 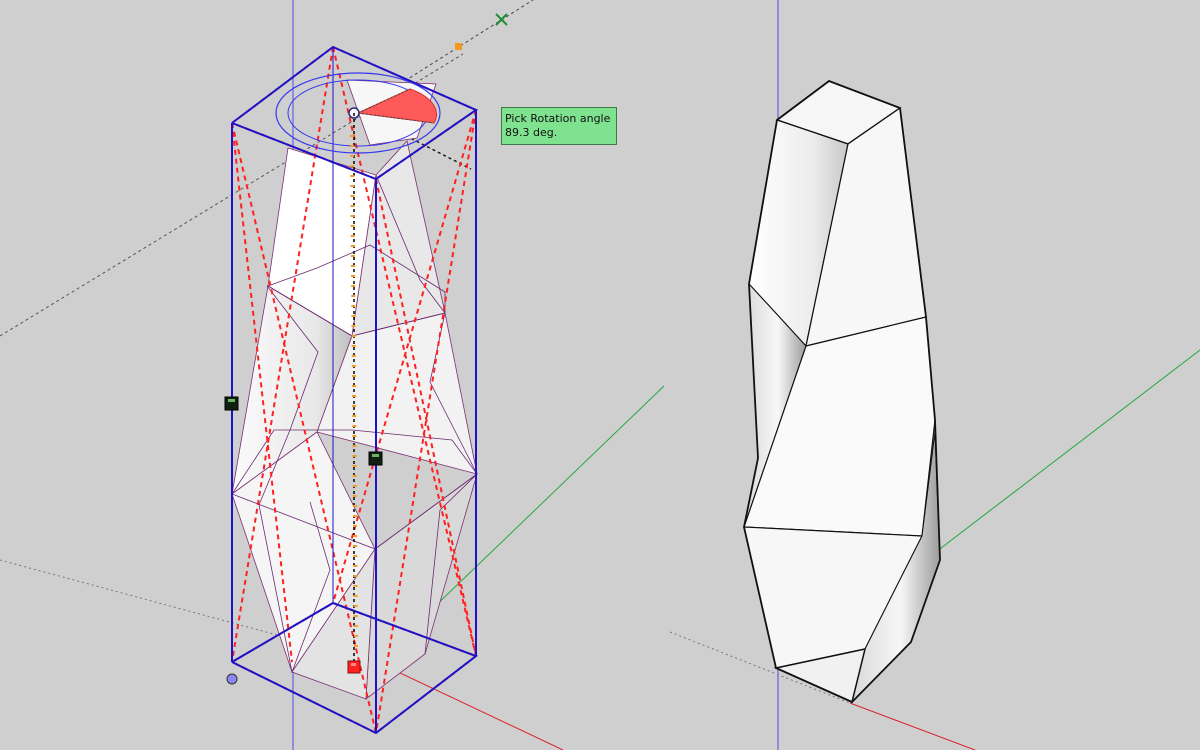 I want to click on tooltip-angle-value: 89.3 deg., so click(x=531, y=132).